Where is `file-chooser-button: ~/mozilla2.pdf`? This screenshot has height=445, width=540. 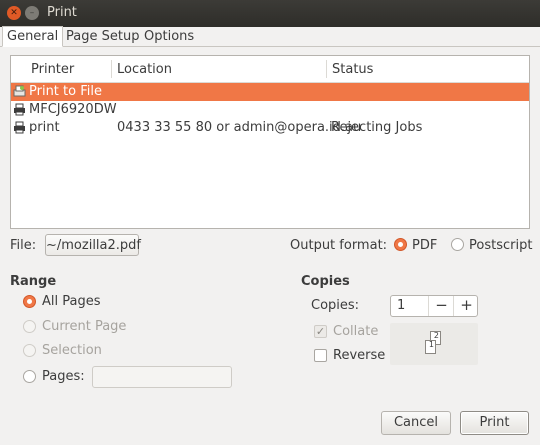 file-chooser-button: ~/mozilla2.pdf is located at coordinates (93, 245).